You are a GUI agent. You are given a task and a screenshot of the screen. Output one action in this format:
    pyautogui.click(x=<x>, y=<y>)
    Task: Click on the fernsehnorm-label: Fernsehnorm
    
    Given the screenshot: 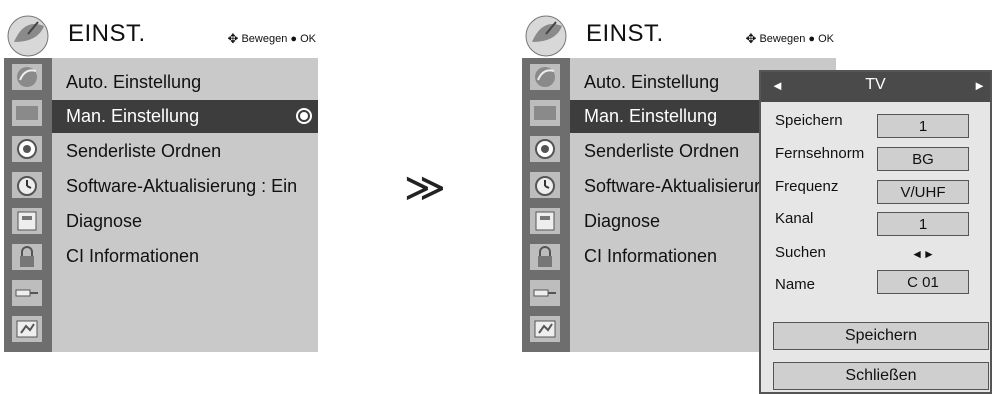 What is the action you would take?
    pyautogui.click(x=820, y=153)
    